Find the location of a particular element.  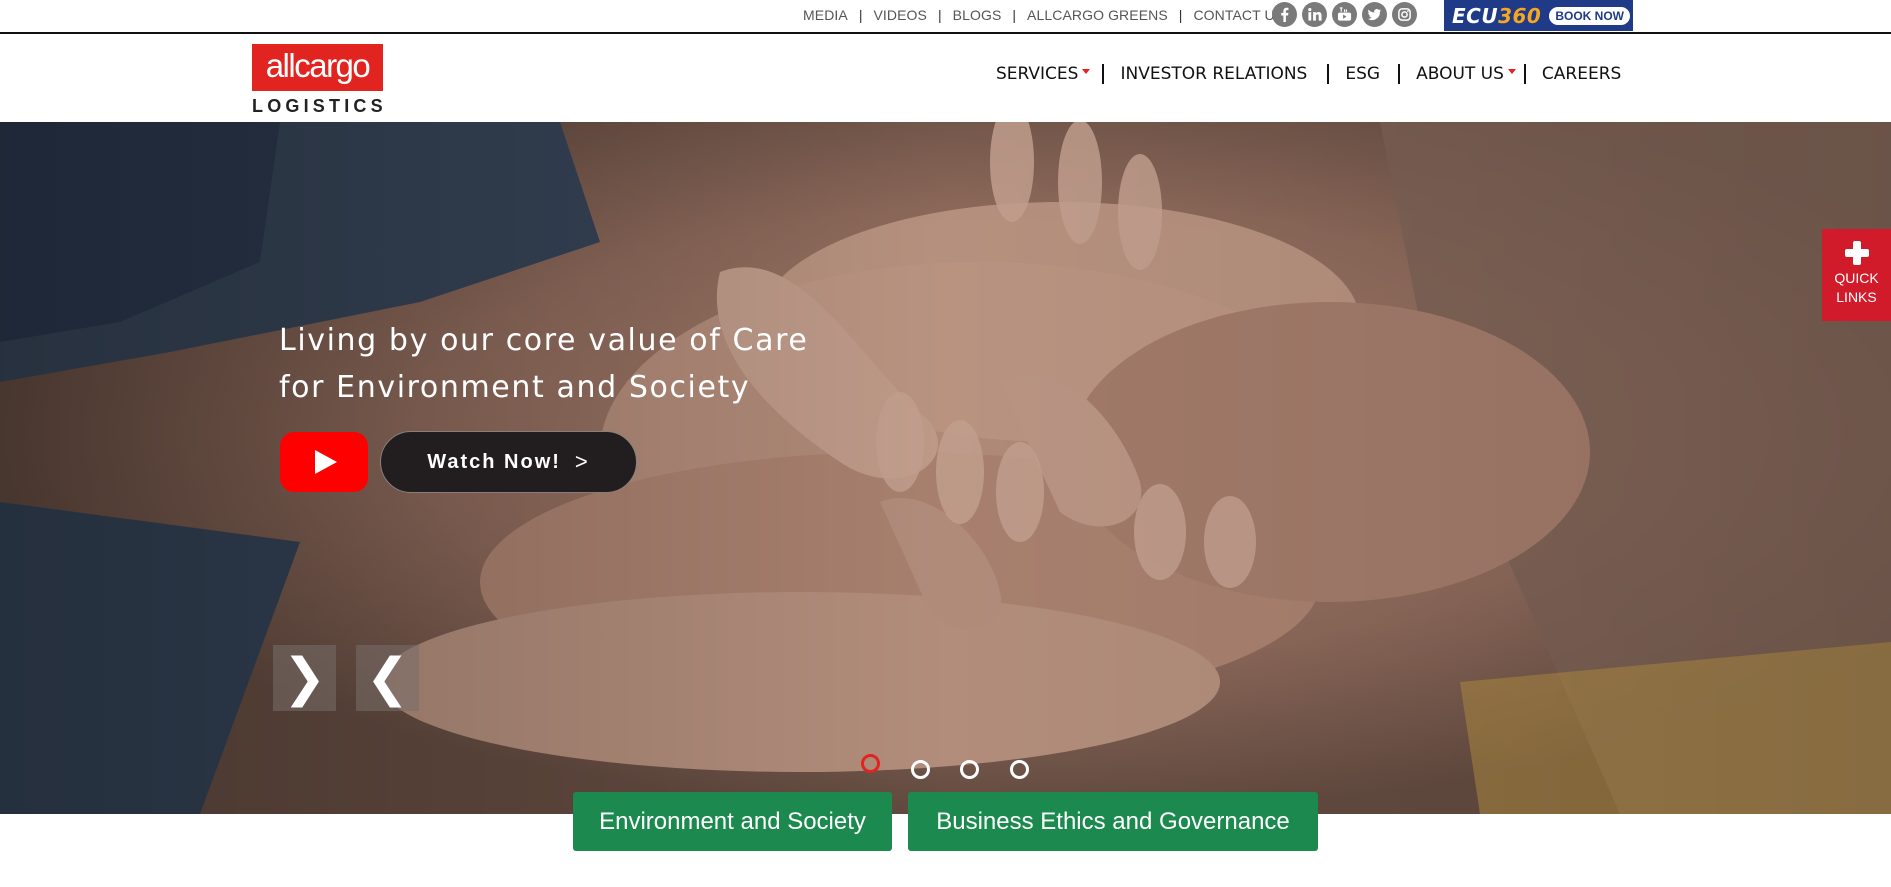

youtube-icon is located at coordinates (1344, 14).